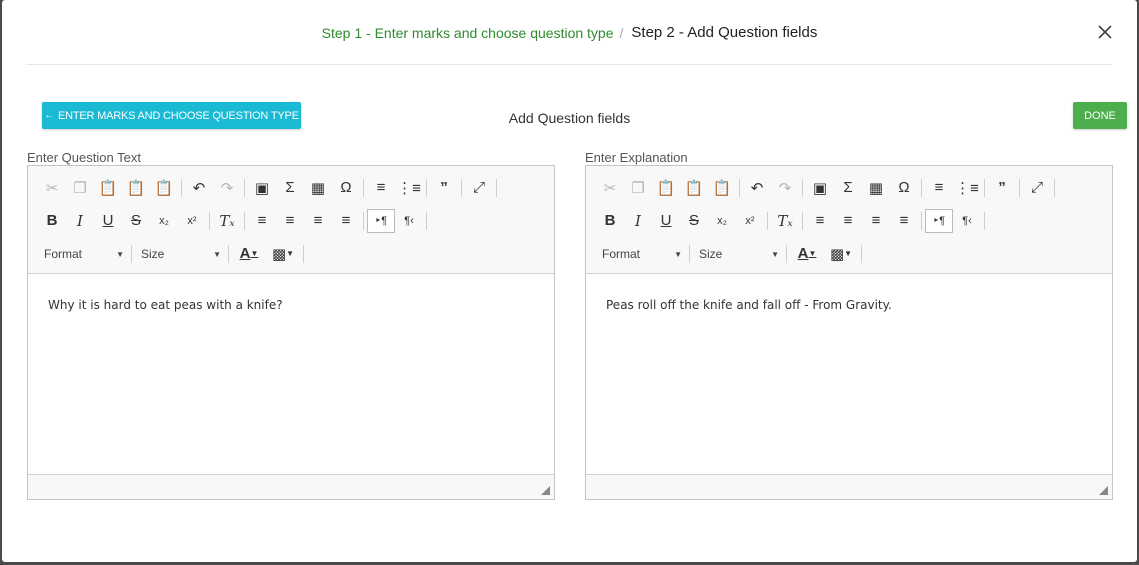 Image resolution: width=1139 pixels, height=565 pixels. Describe the element at coordinates (724, 32) in the screenshot. I see `step-2-current: Step 2 - Add Question fields` at that location.